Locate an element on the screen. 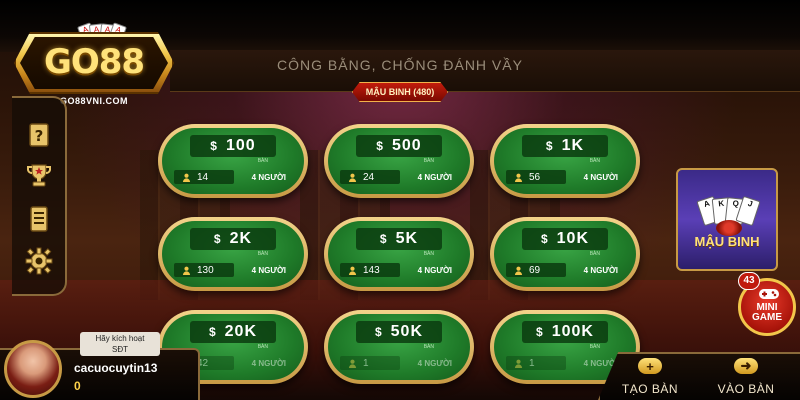 The height and width of the screenshot is (400, 800). bet-value: 20K is located at coordinates (241, 331).